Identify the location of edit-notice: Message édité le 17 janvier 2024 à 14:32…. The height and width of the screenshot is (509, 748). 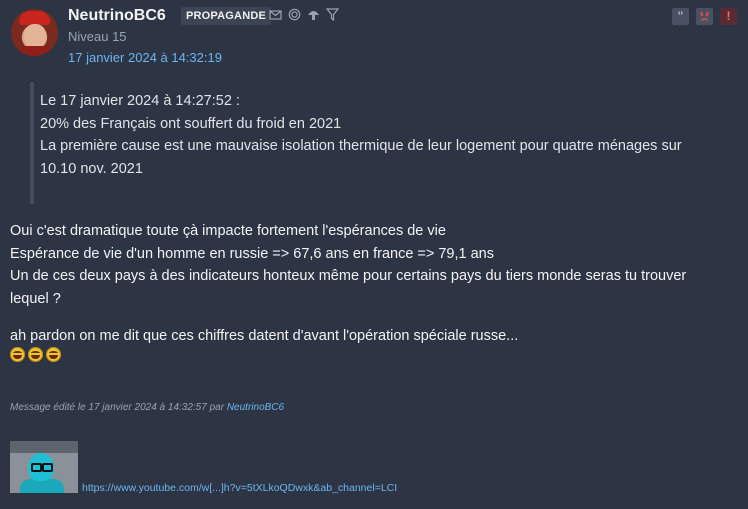
(147, 407).